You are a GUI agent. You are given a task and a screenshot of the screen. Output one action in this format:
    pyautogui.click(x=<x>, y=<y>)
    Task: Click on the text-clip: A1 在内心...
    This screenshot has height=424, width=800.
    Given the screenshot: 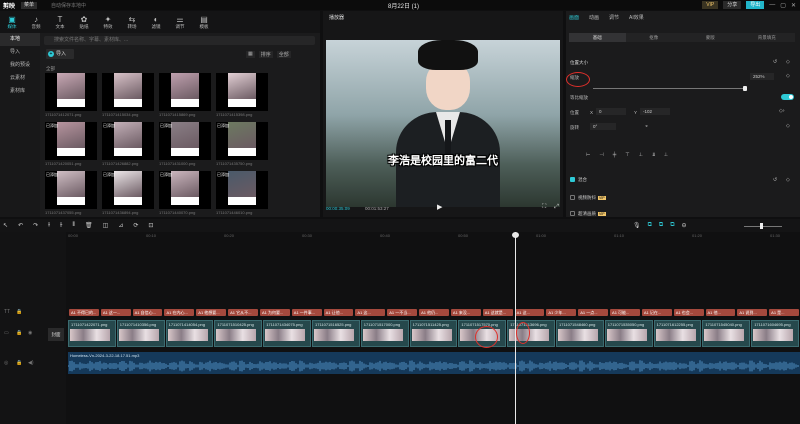 What is the action you would take?
    pyautogui.click(x=179, y=312)
    